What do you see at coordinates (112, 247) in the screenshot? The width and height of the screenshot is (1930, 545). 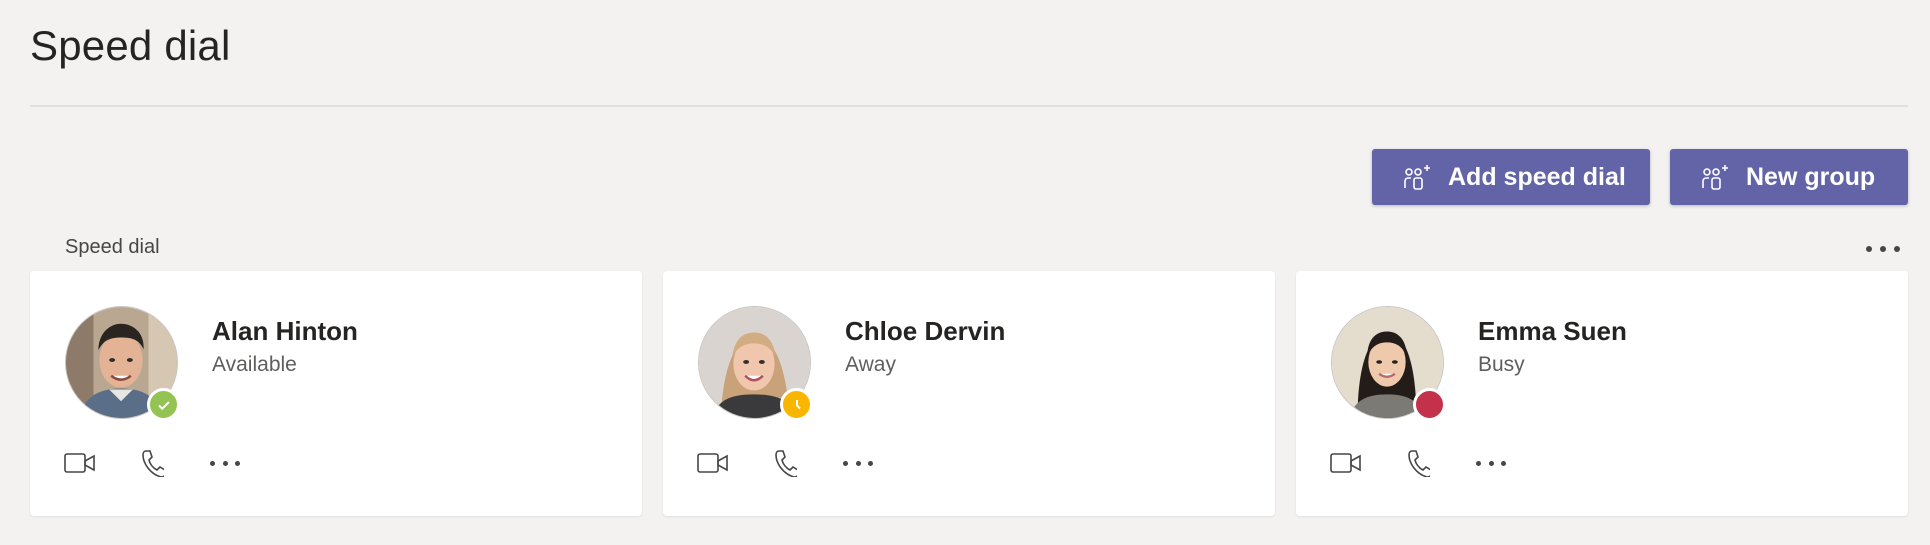 I see `section-label: Speed dial` at bounding box center [112, 247].